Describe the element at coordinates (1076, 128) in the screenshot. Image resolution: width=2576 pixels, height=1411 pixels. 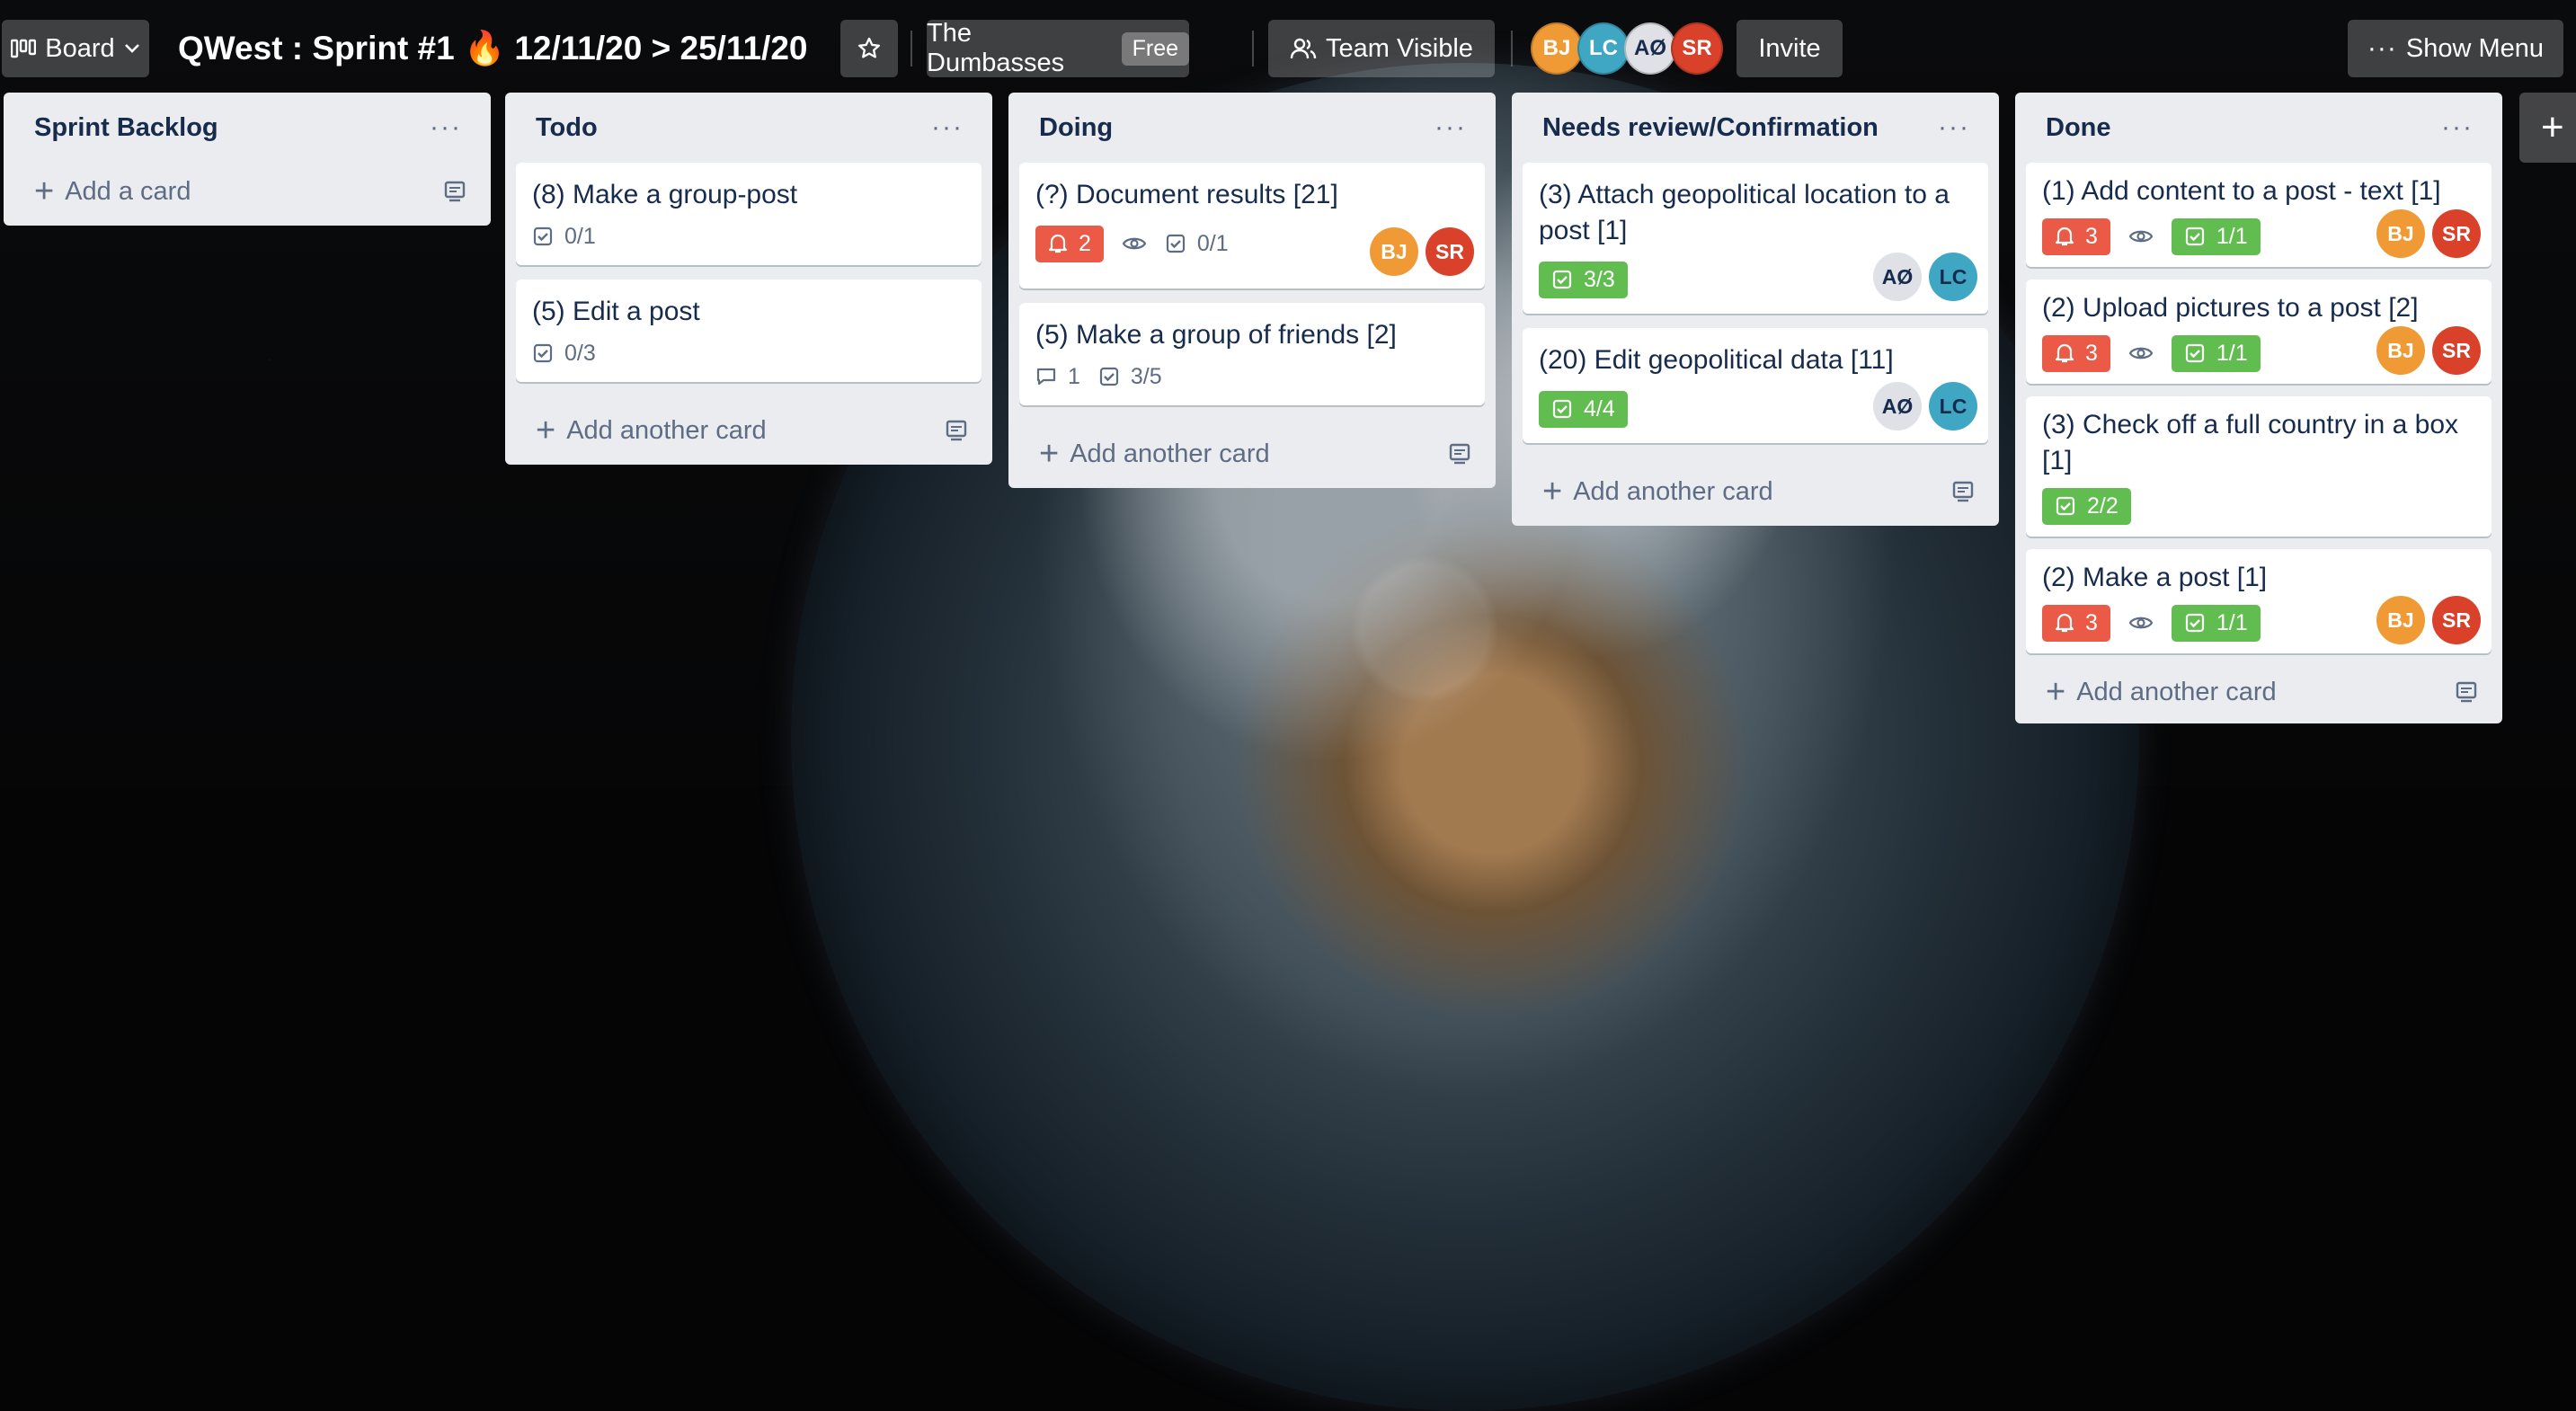
I see `list-title: Doing` at that location.